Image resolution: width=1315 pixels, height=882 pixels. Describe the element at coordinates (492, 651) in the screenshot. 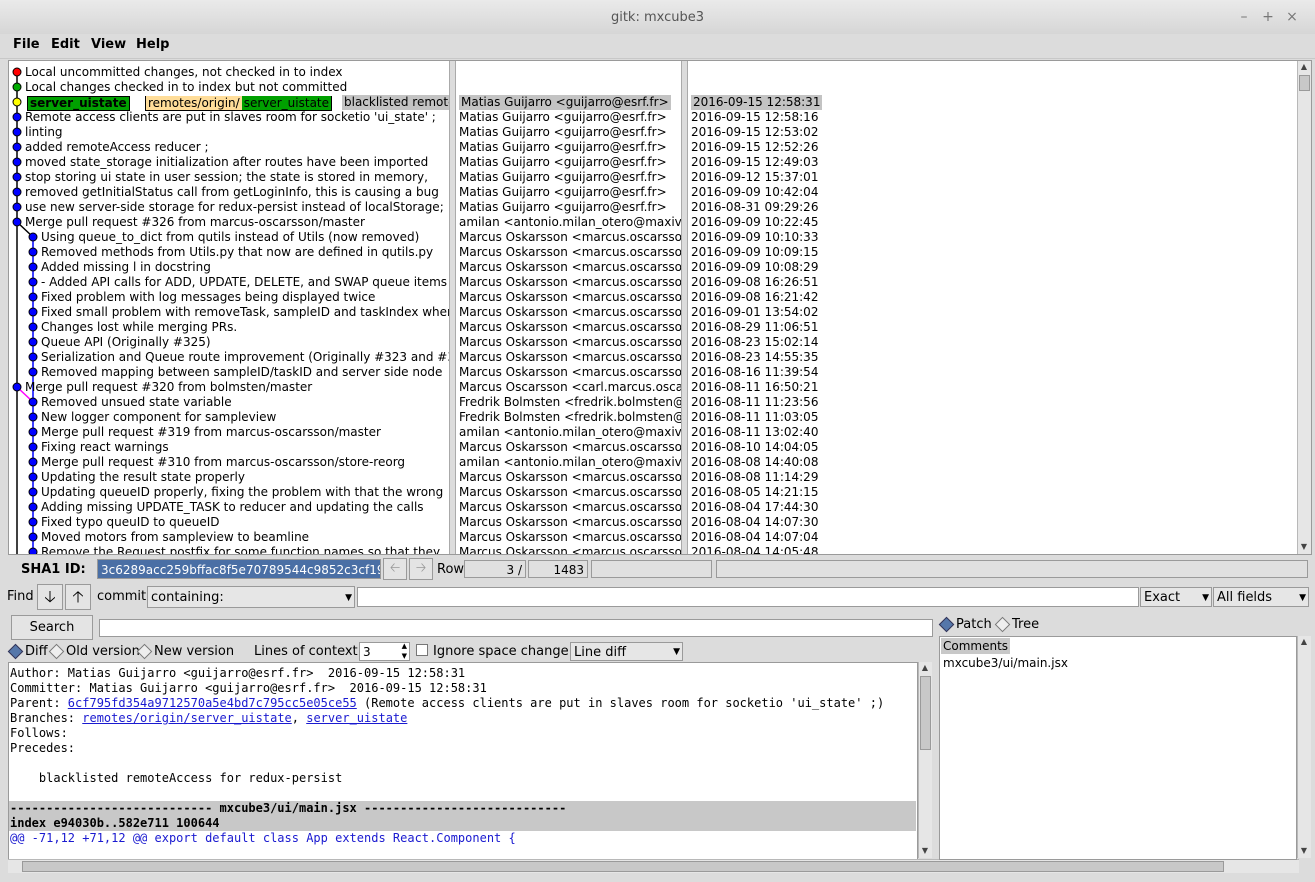

I see `ignore-space-checkbox: Ignore space change` at that location.